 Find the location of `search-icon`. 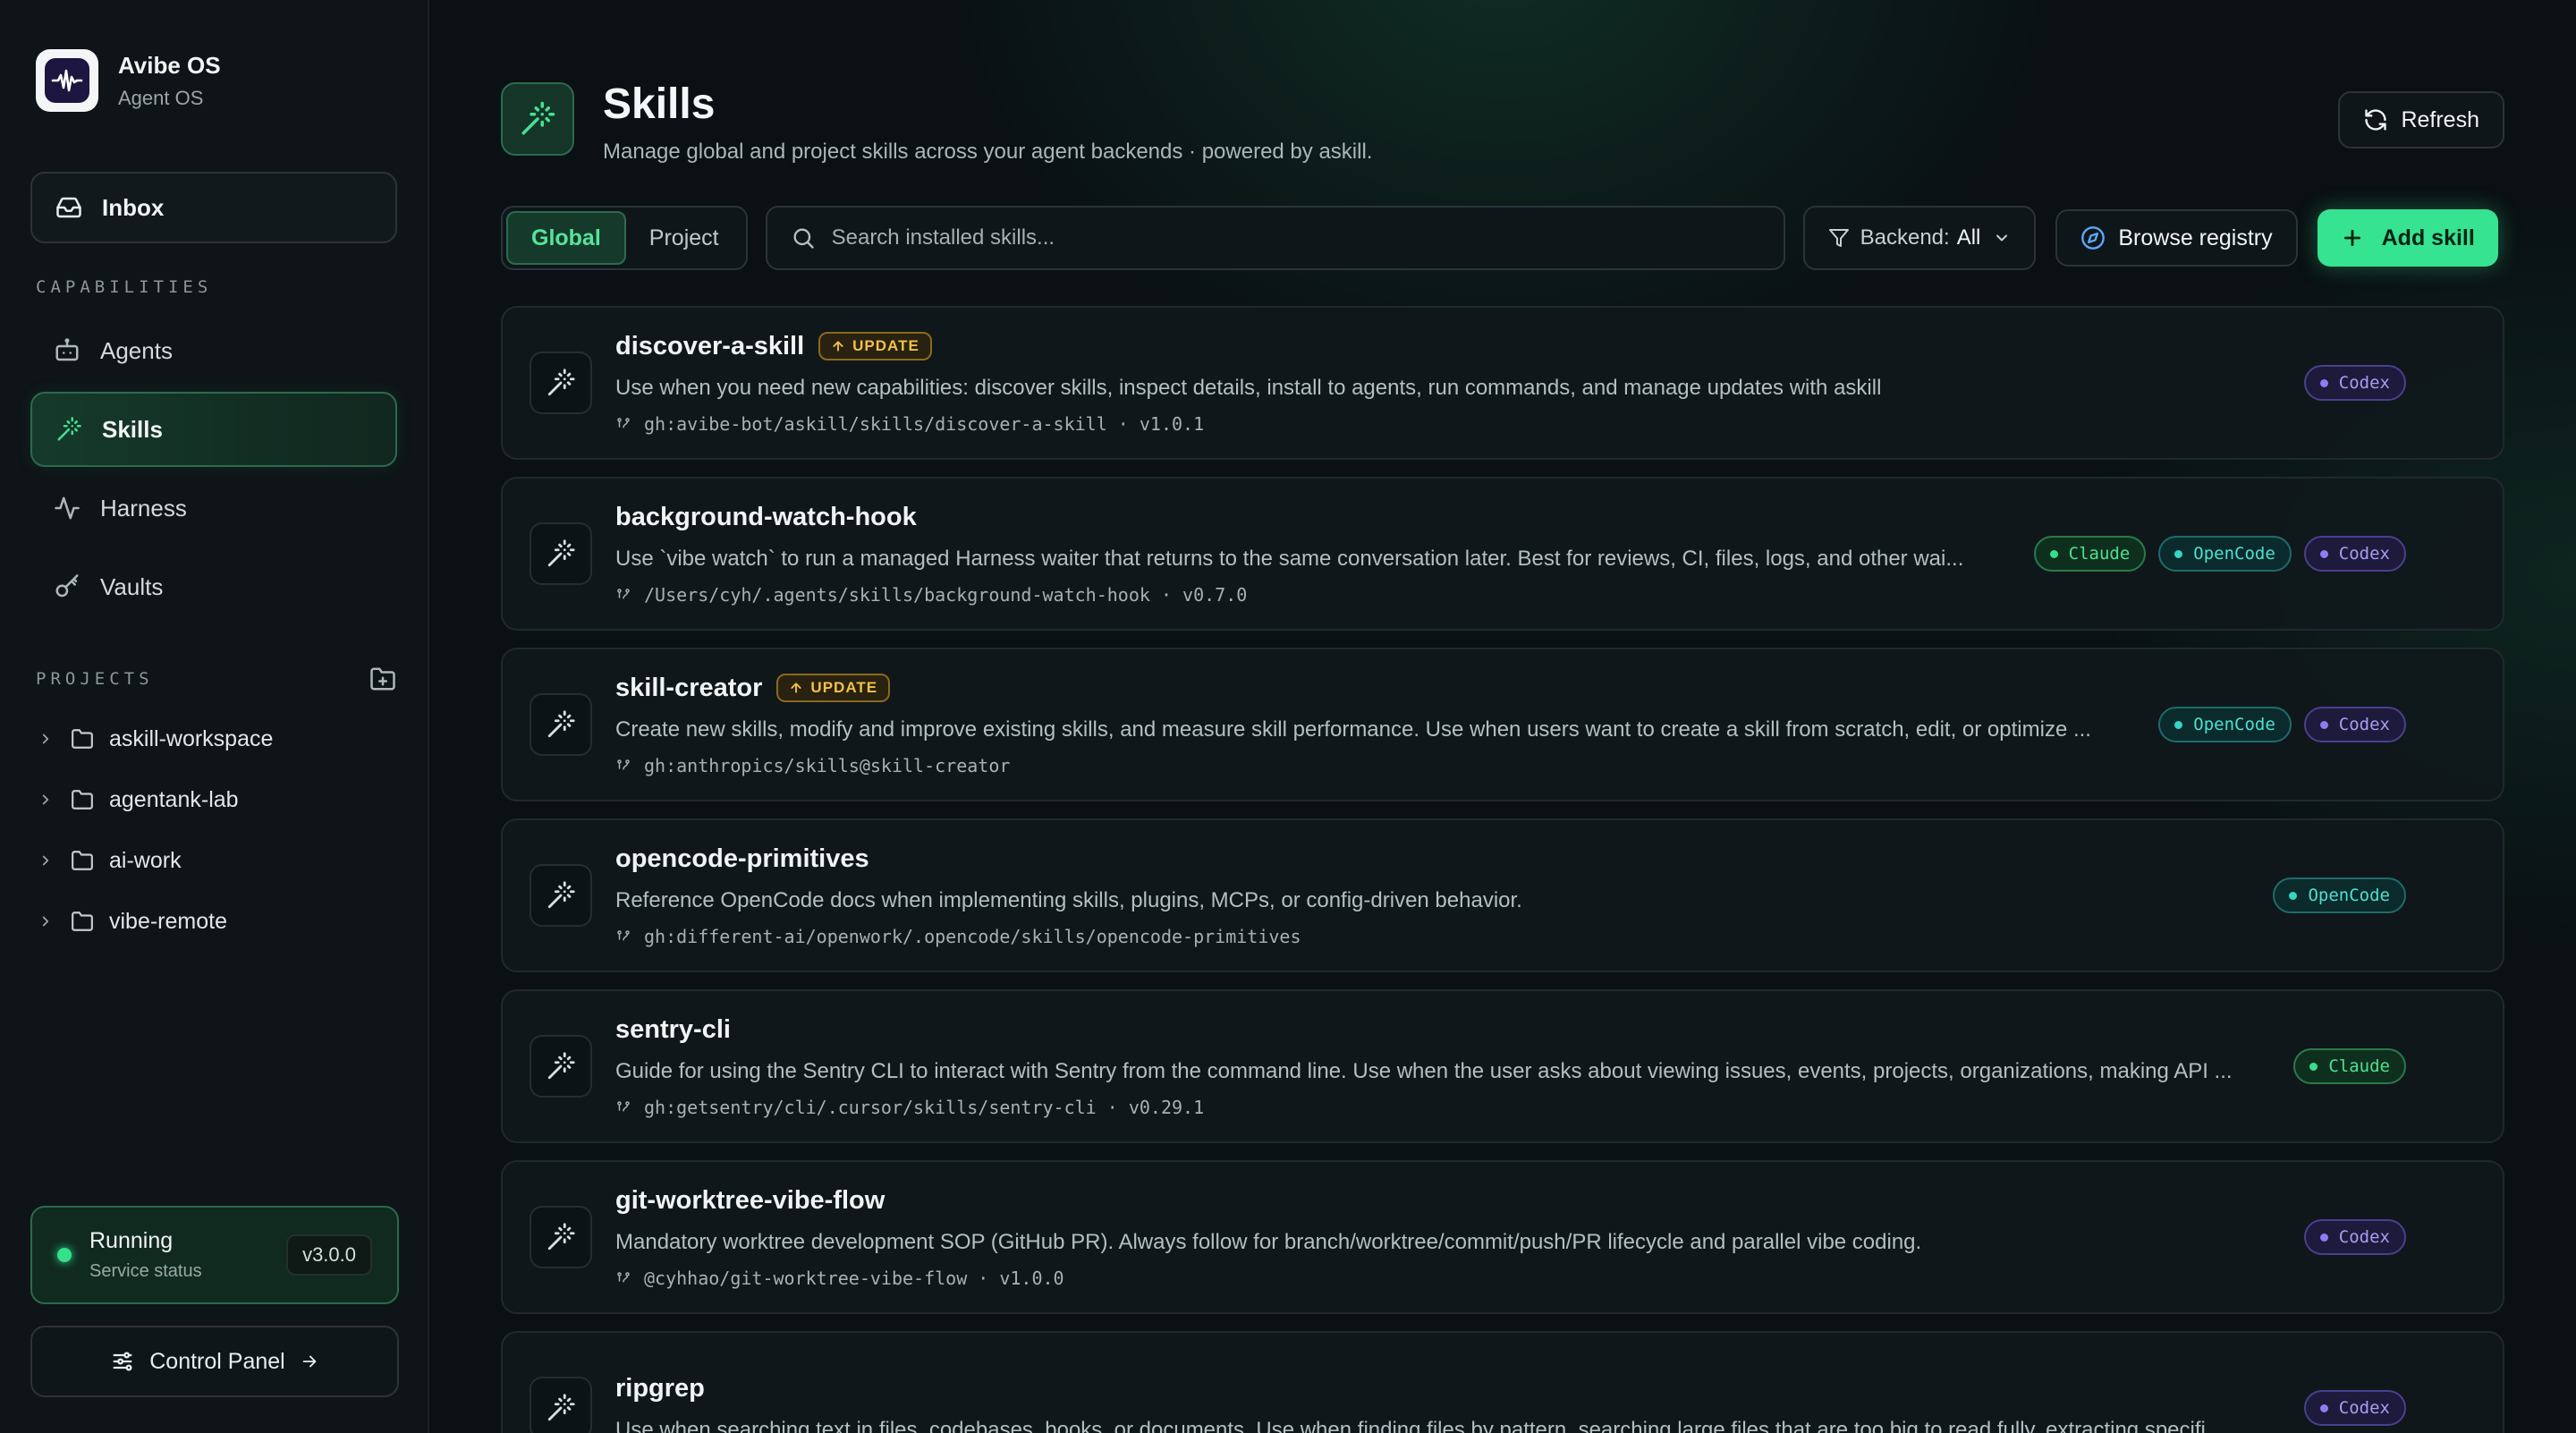

search-icon is located at coordinates (803, 238).